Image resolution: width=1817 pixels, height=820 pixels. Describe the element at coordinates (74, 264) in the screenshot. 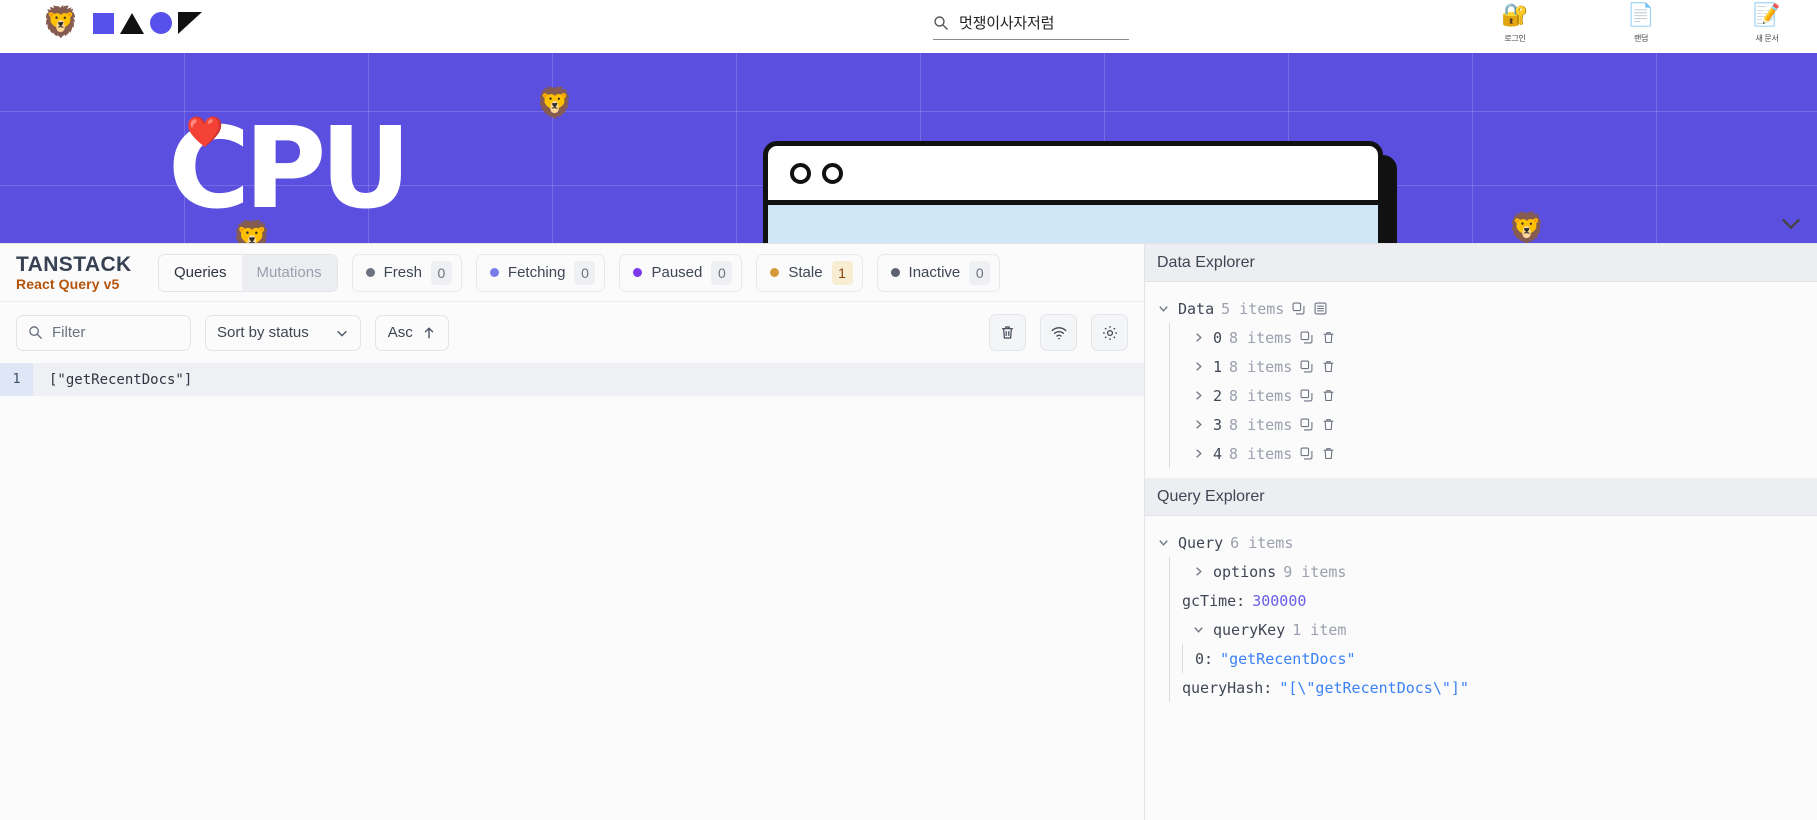

I see `tanstack-logo-line1: TANSTACK` at that location.